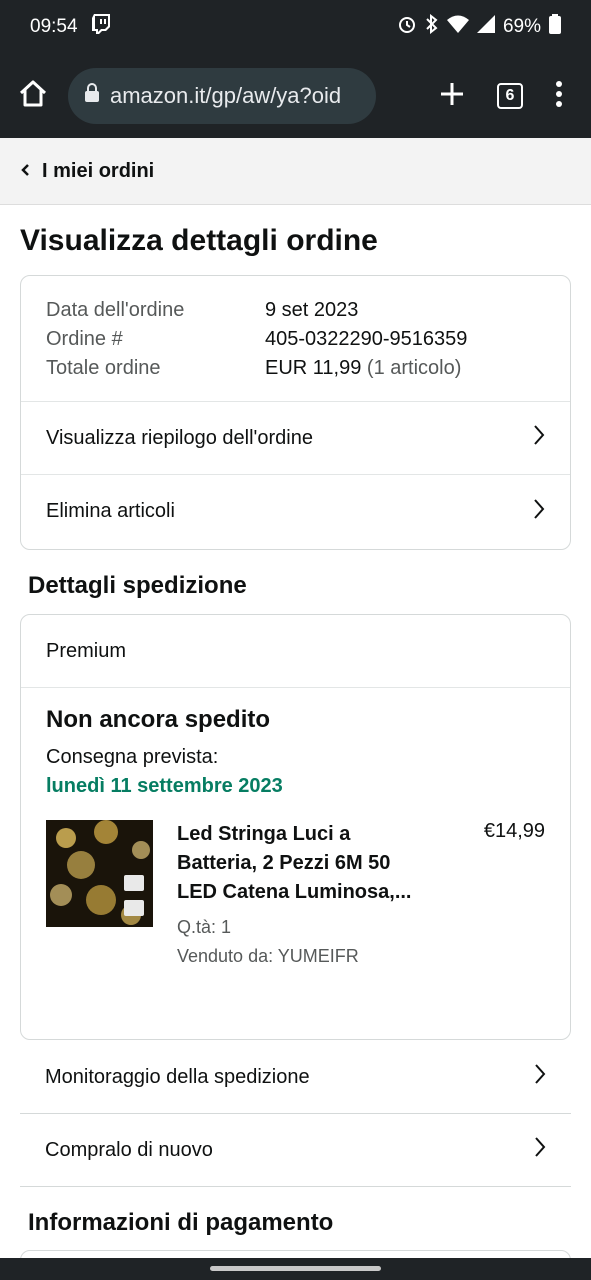  What do you see at coordinates (54, 26) in the screenshot?
I see `status-time: 09:54` at bounding box center [54, 26].